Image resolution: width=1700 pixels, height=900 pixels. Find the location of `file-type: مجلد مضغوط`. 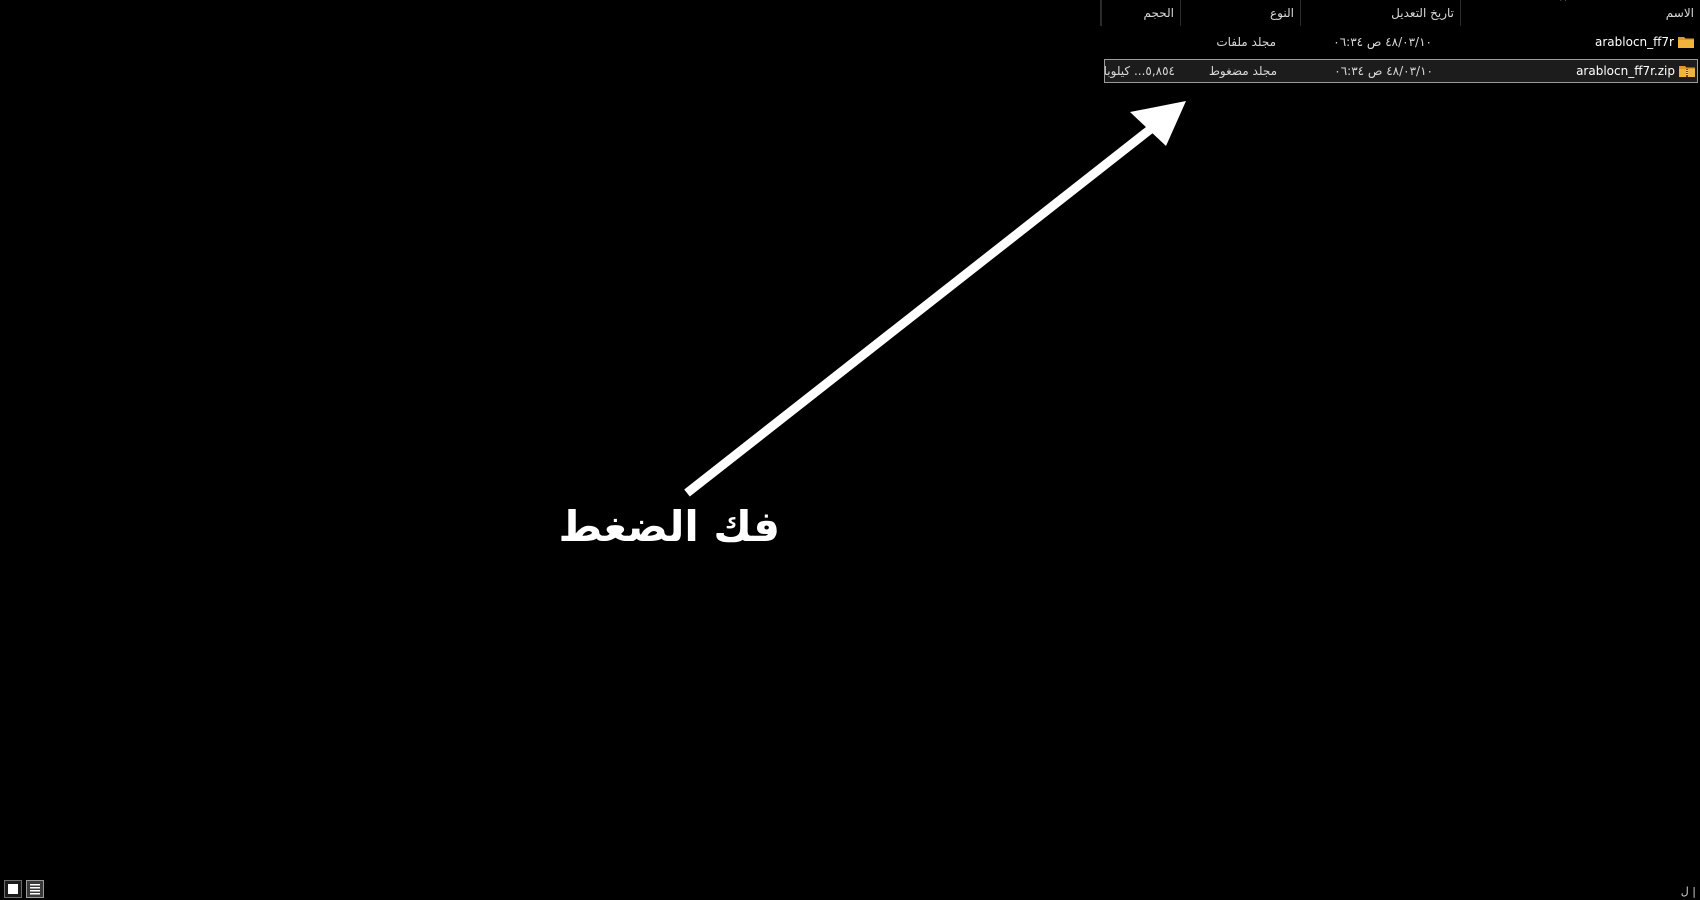

file-type: مجلد مضغوط is located at coordinates (1242, 71).